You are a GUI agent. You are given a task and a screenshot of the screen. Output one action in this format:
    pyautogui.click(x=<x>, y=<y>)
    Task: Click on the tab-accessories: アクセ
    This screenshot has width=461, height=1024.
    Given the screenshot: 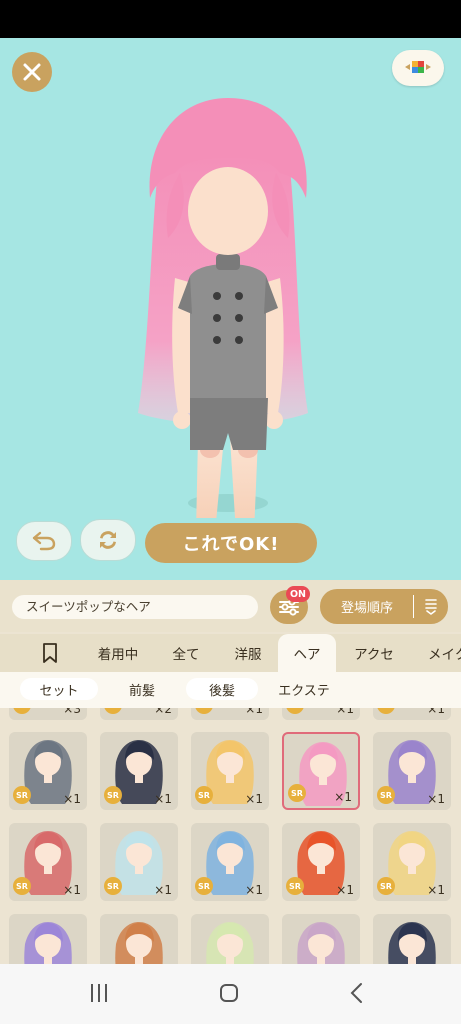 What is the action you would take?
    pyautogui.click(x=374, y=653)
    